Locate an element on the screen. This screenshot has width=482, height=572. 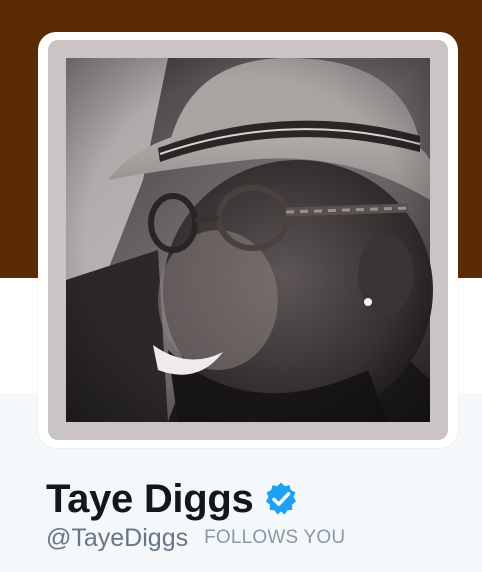
profile-name-row: Taye Diggs is located at coordinates (172, 499).